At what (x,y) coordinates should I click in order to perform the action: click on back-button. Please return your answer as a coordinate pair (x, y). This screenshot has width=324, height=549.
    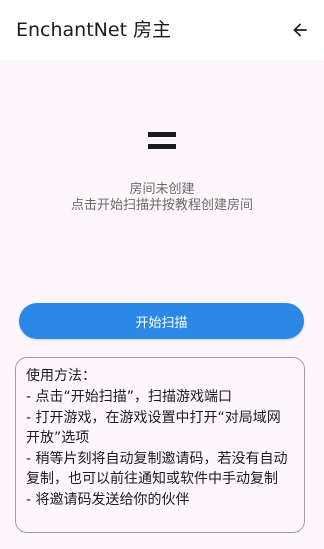
    Looking at the image, I should click on (300, 30).